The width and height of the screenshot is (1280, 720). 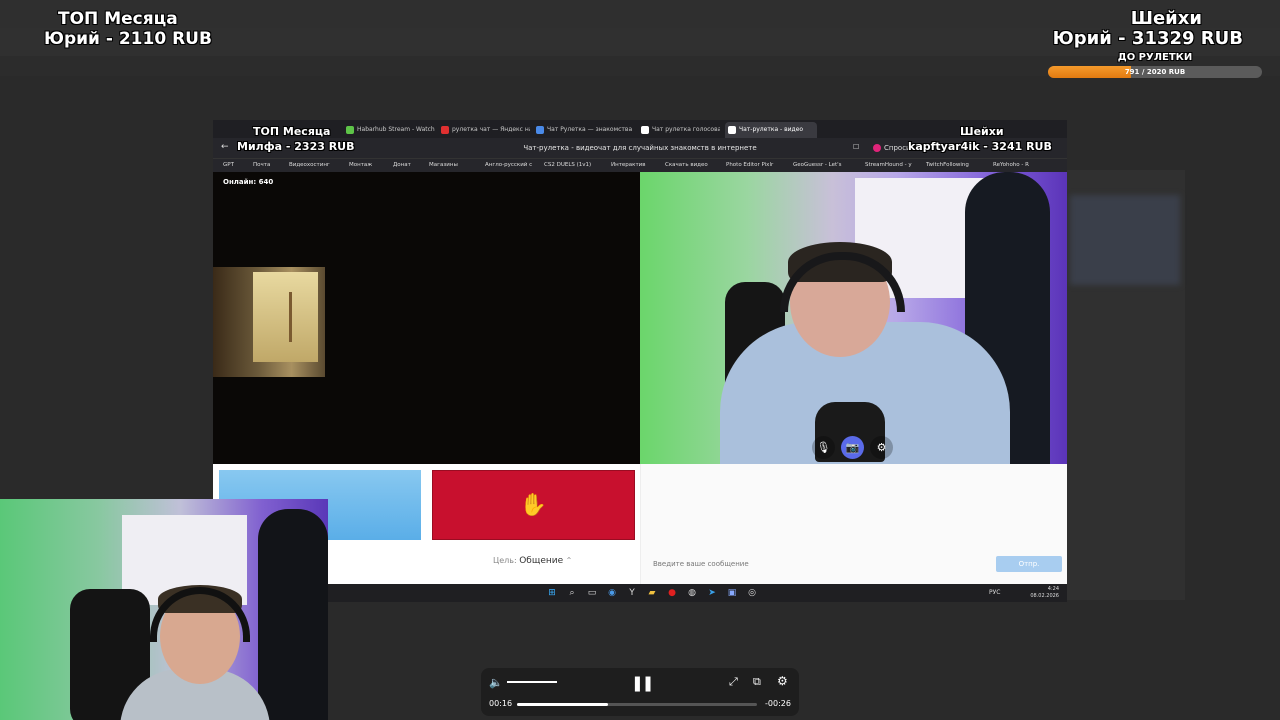 What do you see at coordinates (686, 129) in the screenshot?
I see `tab-label: Чат рулетка голосовая` at bounding box center [686, 129].